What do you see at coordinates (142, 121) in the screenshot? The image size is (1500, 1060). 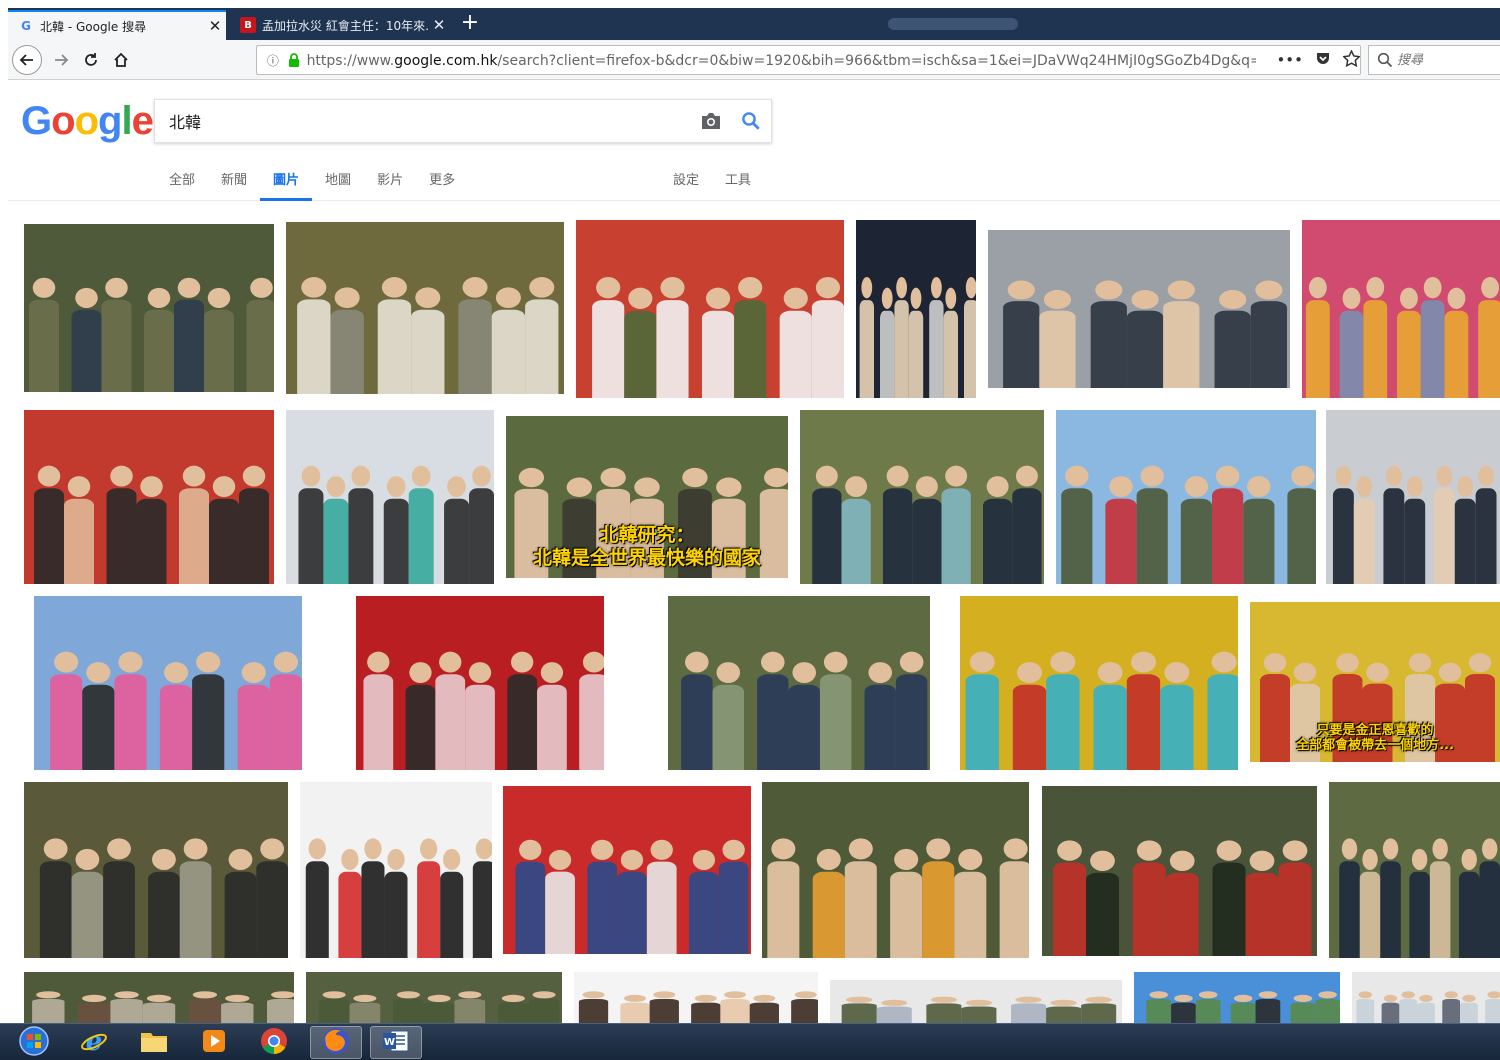 I see `logo-letter: e` at bounding box center [142, 121].